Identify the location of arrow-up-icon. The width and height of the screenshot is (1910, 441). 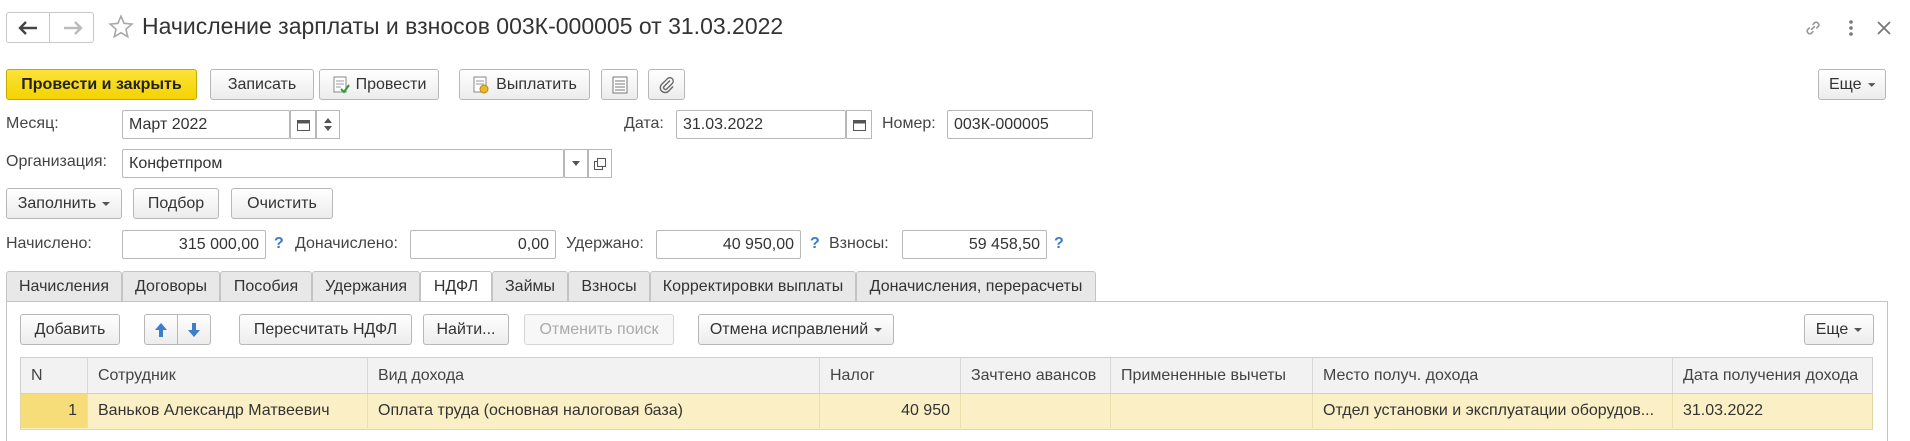
(161, 329).